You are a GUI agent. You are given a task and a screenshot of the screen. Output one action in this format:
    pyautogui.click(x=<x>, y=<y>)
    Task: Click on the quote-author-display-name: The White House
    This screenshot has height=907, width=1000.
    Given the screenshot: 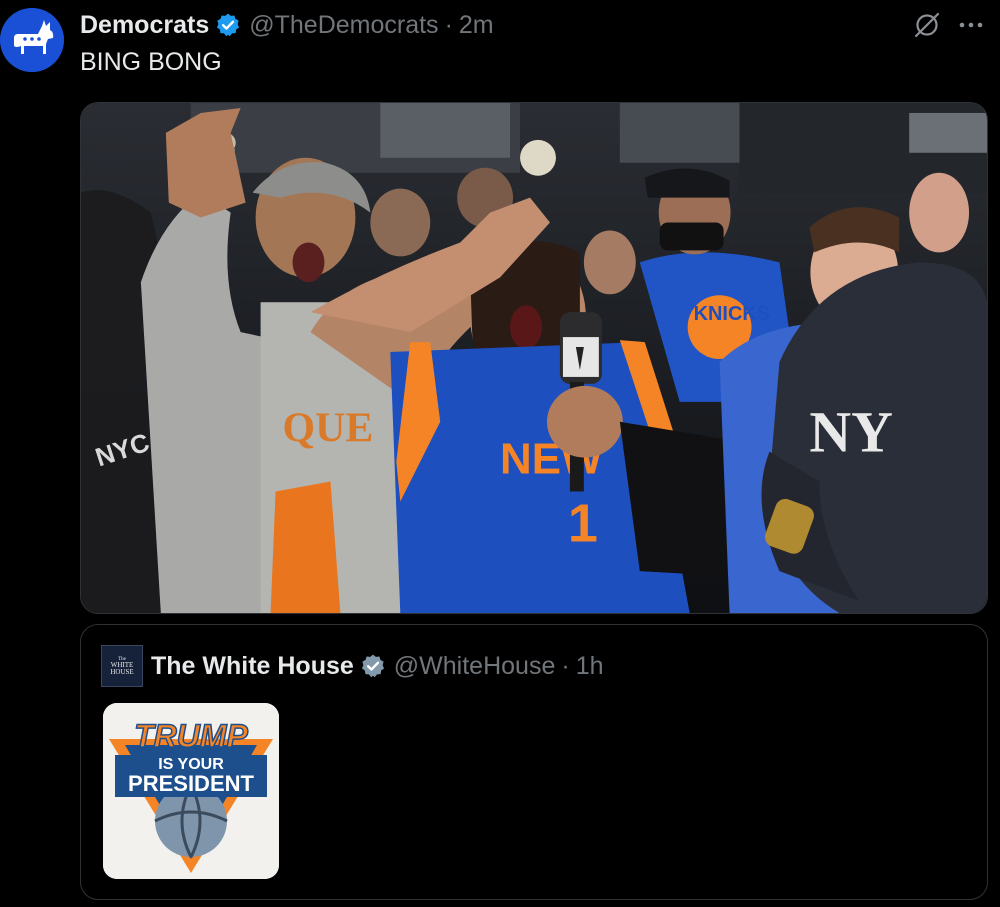 What is the action you would take?
    pyautogui.click(x=252, y=665)
    